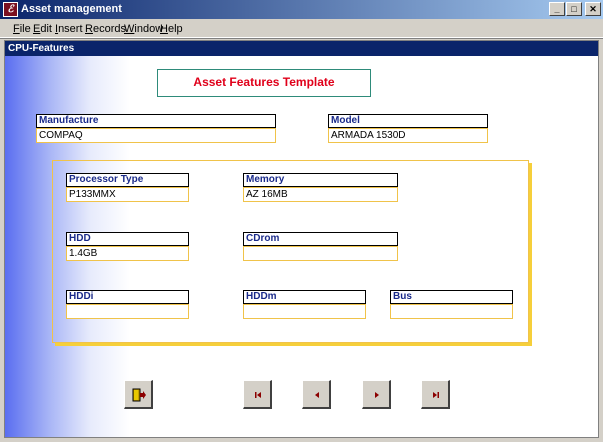 Image resolution: width=603 pixels, height=442 pixels. What do you see at coordinates (127, 180) in the screenshot?
I see `processor-type-label: Processor Type` at bounding box center [127, 180].